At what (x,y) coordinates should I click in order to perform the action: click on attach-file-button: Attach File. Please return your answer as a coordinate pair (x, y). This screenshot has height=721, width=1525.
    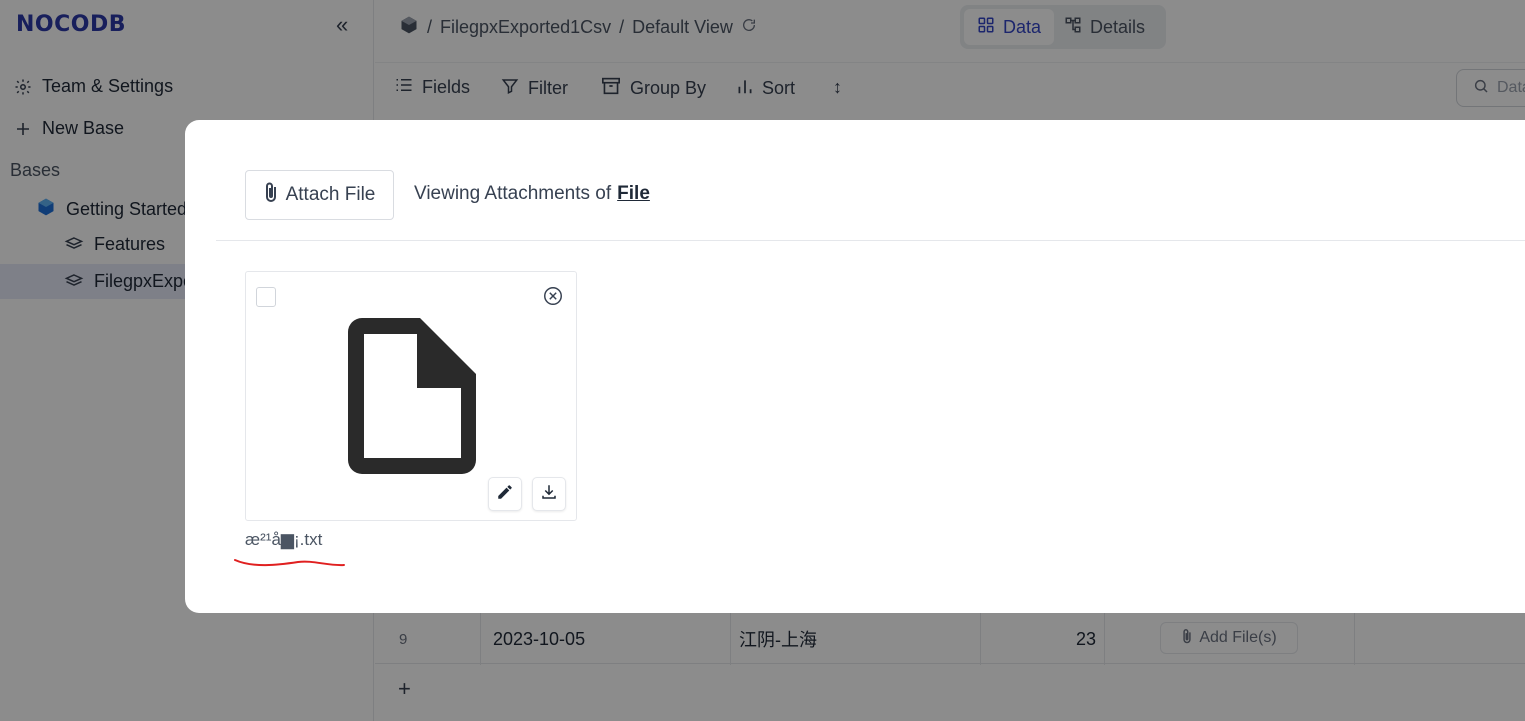
    Looking at the image, I should click on (319, 195).